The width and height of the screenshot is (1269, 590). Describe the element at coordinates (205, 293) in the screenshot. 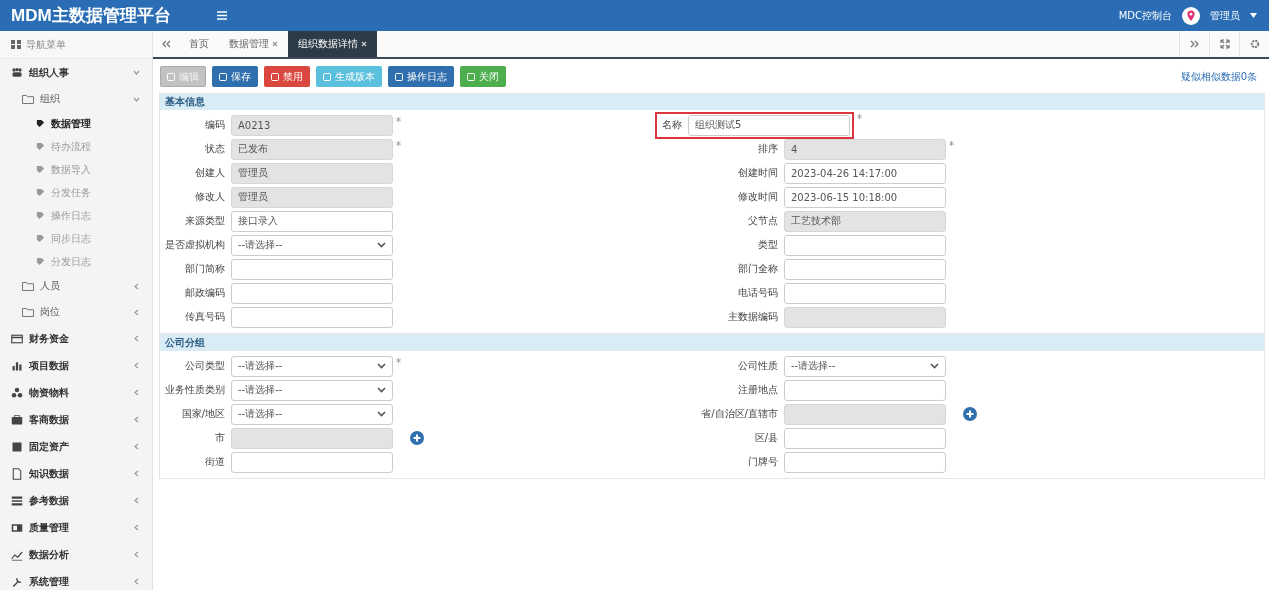

I see `field-label: 邮政编码` at that location.